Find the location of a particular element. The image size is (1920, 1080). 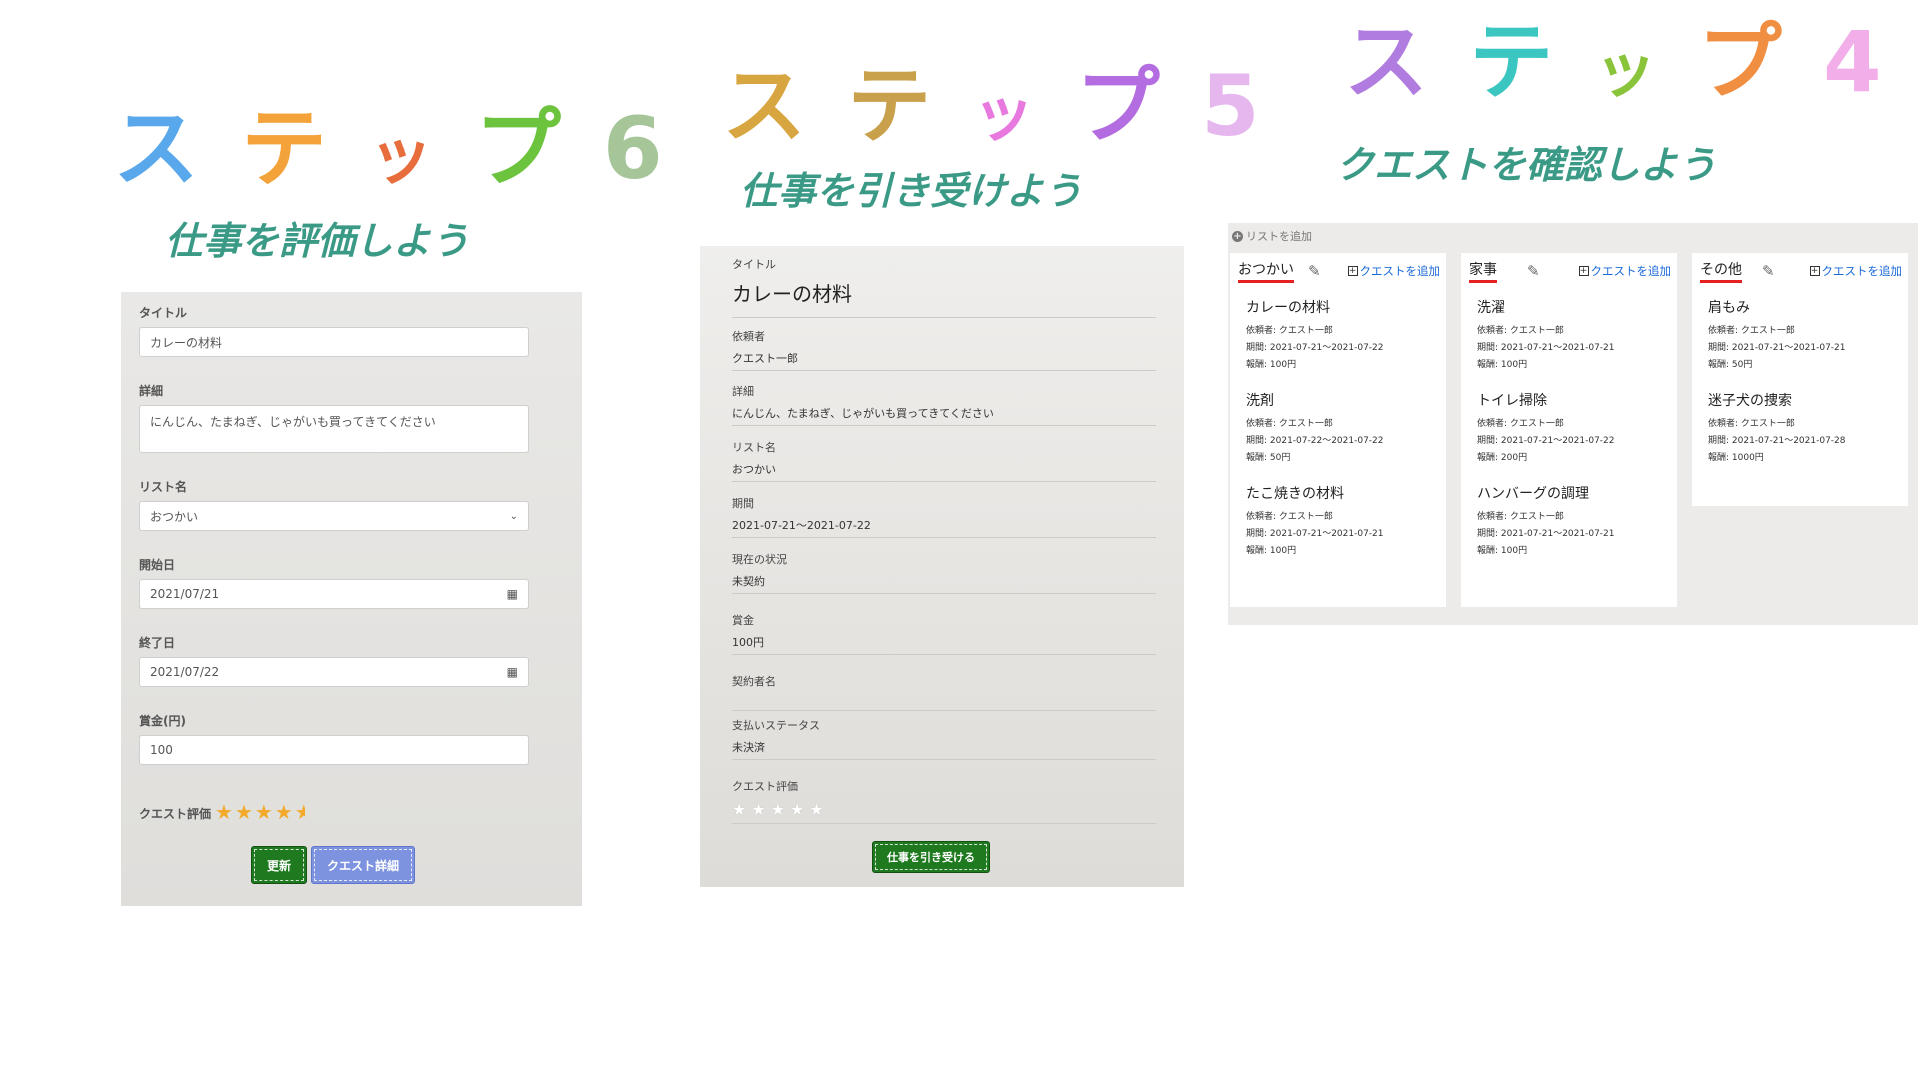

title-value: カレーの材料 is located at coordinates (792, 294).